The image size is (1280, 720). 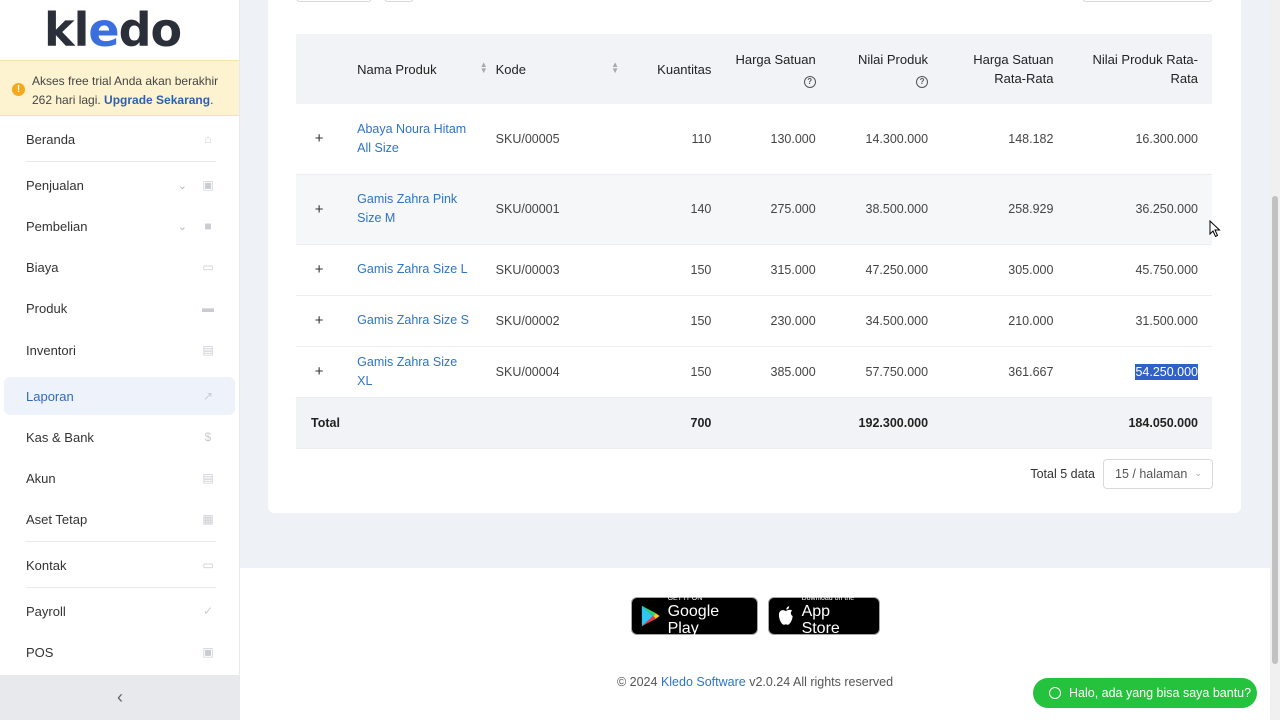 What do you see at coordinates (703, 682) in the screenshot?
I see `kledo-link: Kledo Software` at bounding box center [703, 682].